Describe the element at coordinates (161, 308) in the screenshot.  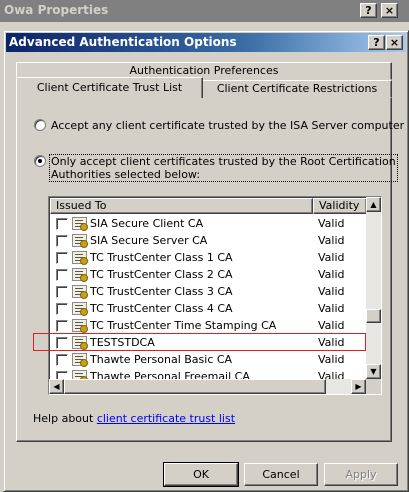
I see `issued-to: TC TrustCenter Class 4 CA` at that location.